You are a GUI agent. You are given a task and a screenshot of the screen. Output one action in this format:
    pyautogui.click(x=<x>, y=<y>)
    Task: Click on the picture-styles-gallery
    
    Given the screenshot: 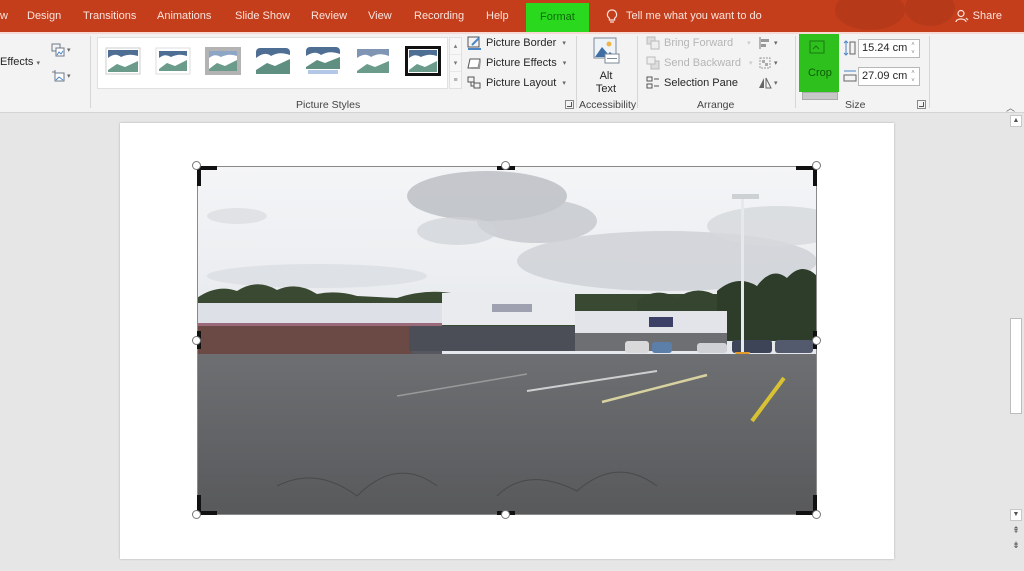 What is the action you would take?
    pyautogui.click(x=272, y=63)
    